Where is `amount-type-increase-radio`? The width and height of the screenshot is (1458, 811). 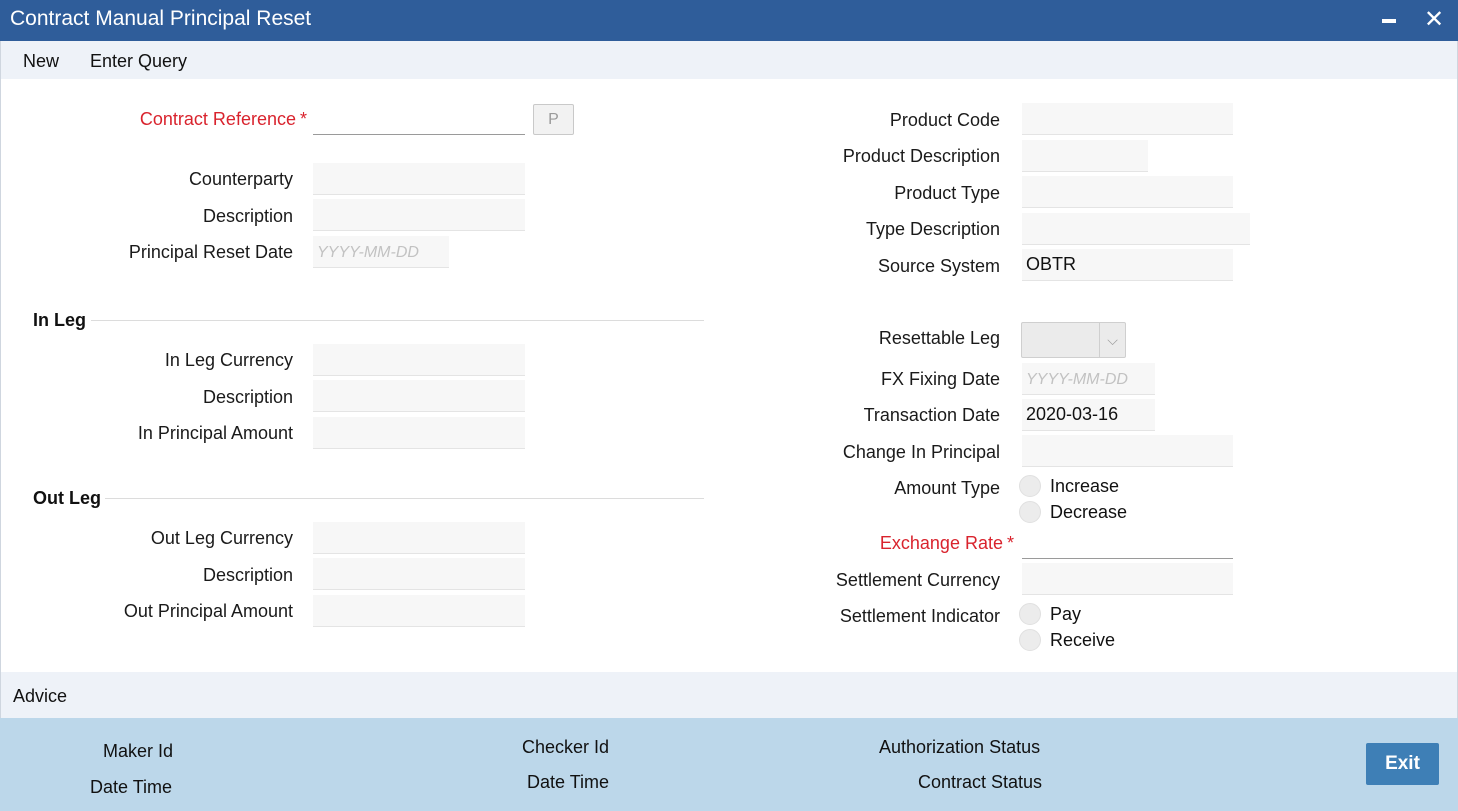
amount-type-increase-radio is located at coordinates (1030, 486).